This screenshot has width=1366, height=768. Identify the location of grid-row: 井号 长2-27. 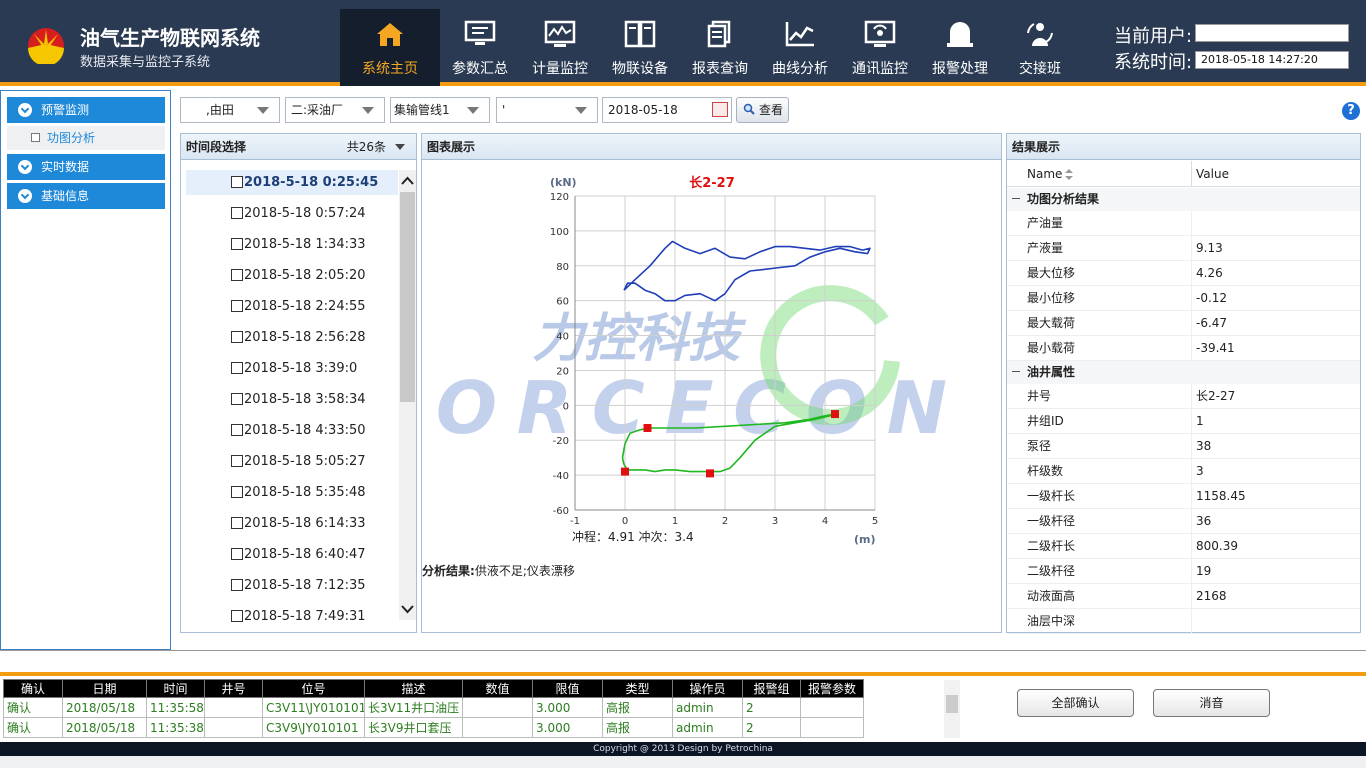
(1183, 396).